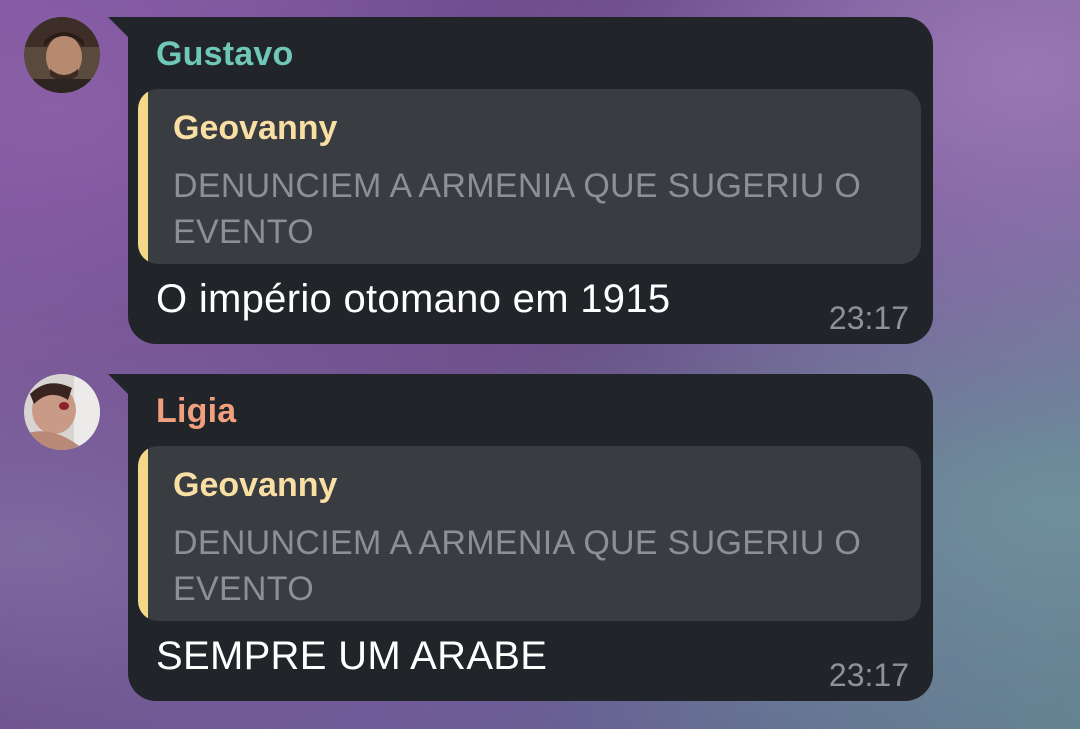 Image resolution: width=1080 pixels, height=729 pixels. What do you see at coordinates (352, 656) in the screenshot?
I see `message-text: SEMPRE UM ARABE` at bounding box center [352, 656].